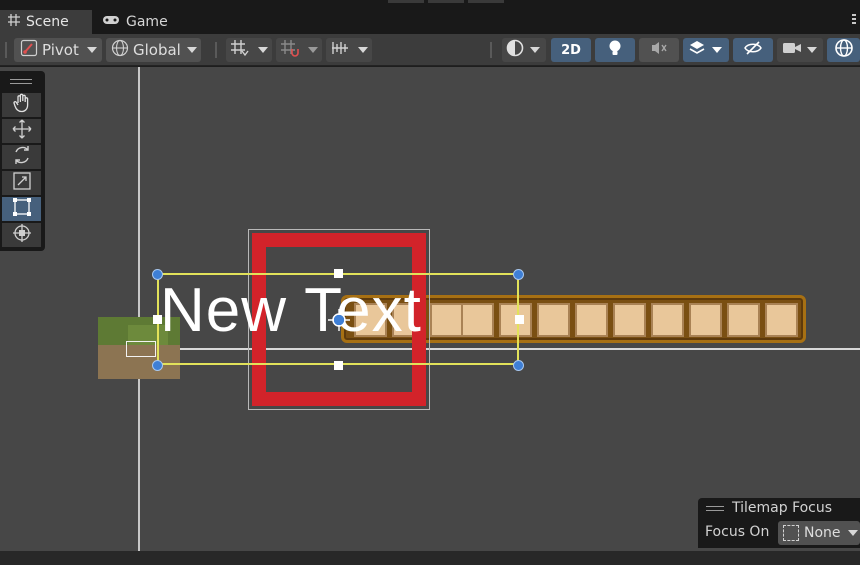 Image resolution: width=860 pixels, height=565 pixels. I want to click on lighting-toggle, so click(615, 50).